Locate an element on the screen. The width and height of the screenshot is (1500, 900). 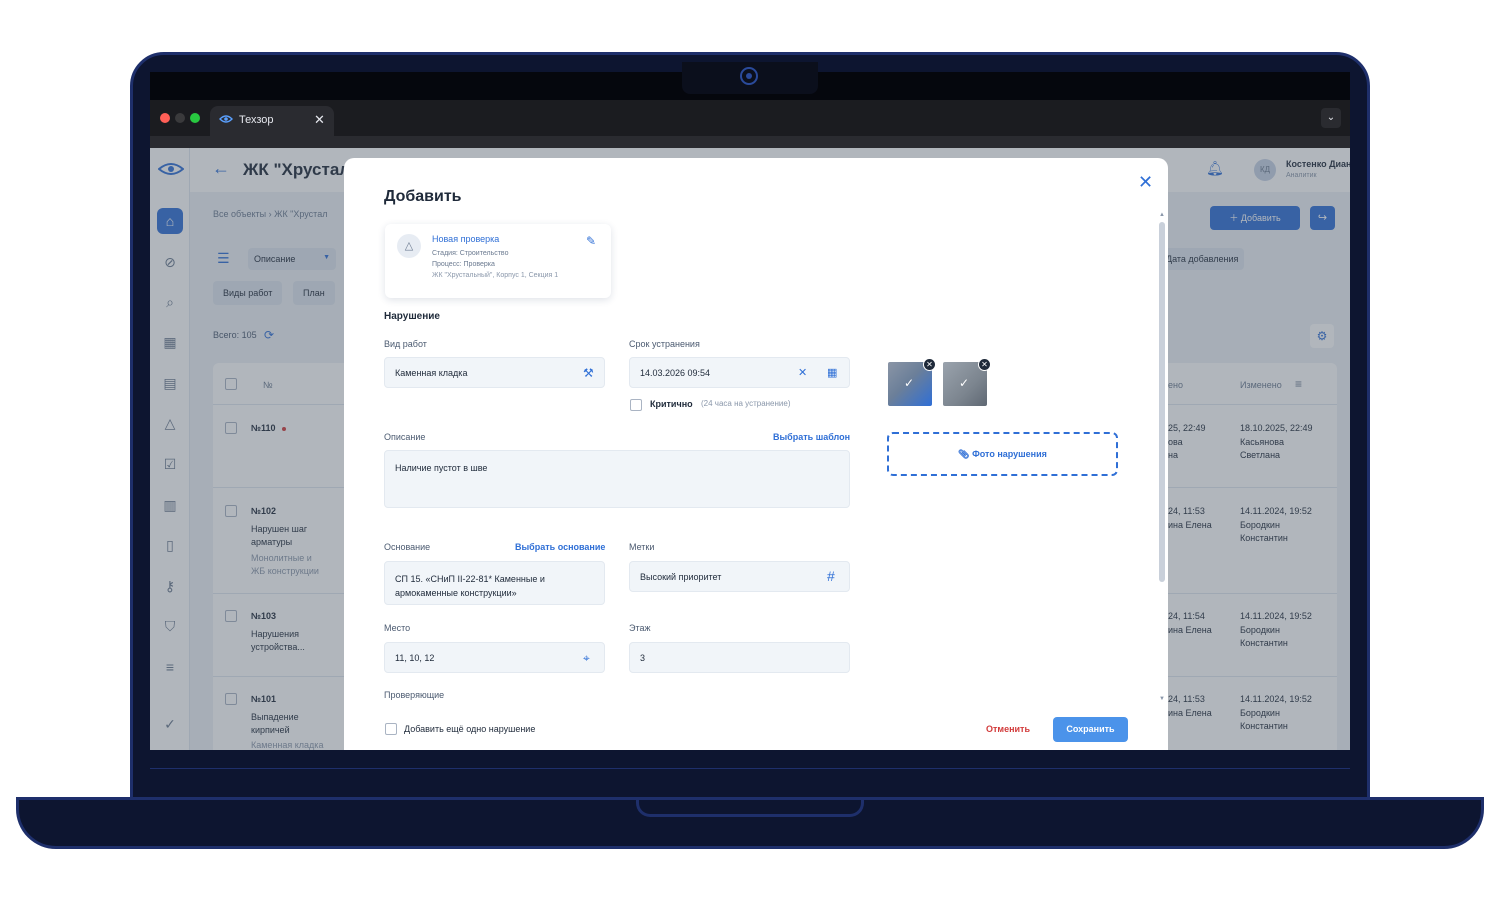
work-type-field: Каменная кладка ⚒ is located at coordinates (494, 372).